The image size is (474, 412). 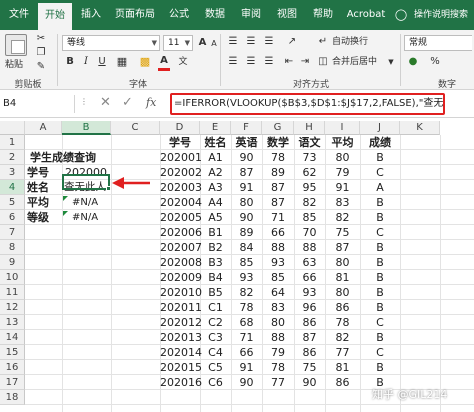 I want to click on table-cell: 63, so click(x=309, y=262).